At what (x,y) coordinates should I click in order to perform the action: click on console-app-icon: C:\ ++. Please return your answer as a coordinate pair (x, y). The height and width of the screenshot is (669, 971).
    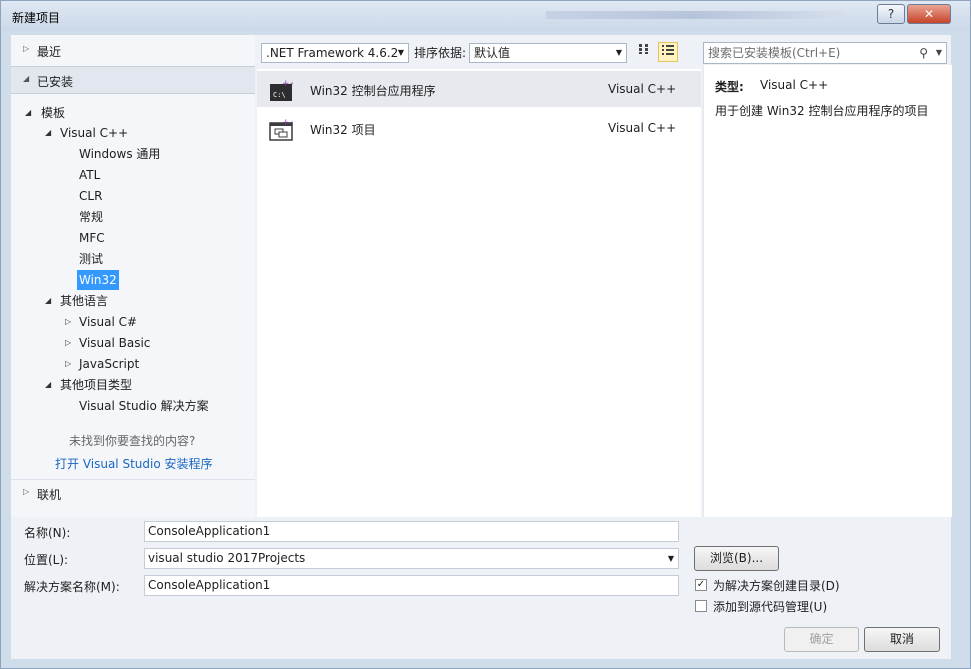
    Looking at the image, I should click on (281, 90).